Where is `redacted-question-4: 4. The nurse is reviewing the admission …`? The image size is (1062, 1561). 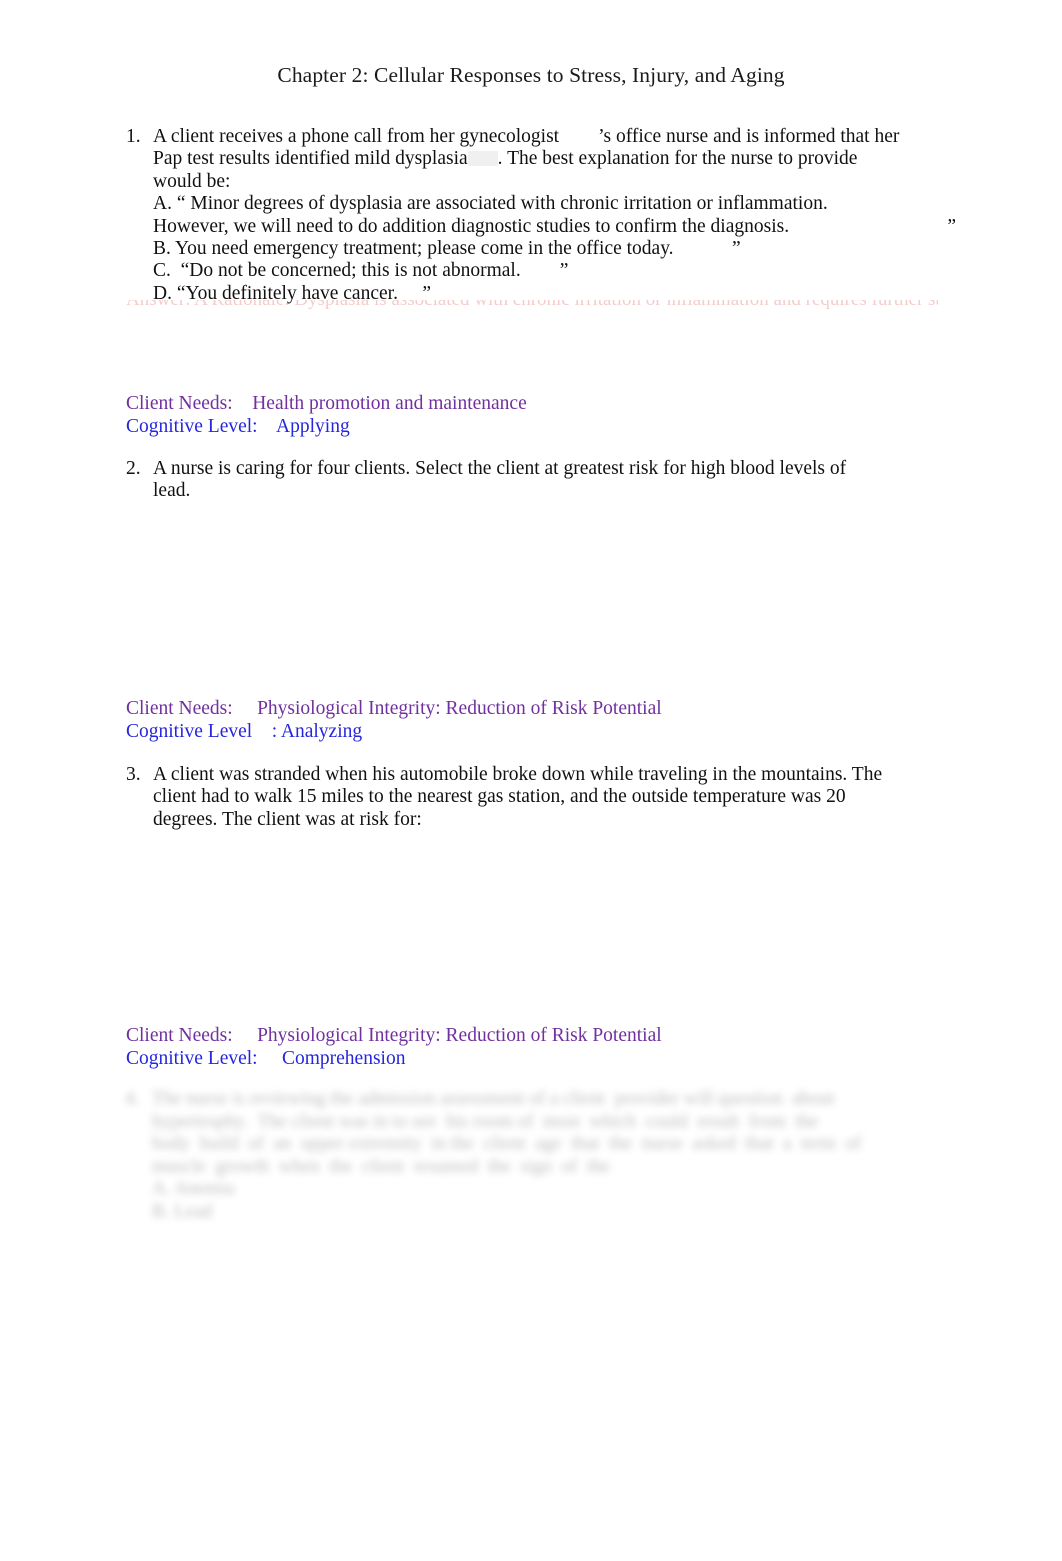
redacted-question-4: 4. The nurse is reviewing the admission … is located at coordinates (532, 1158).